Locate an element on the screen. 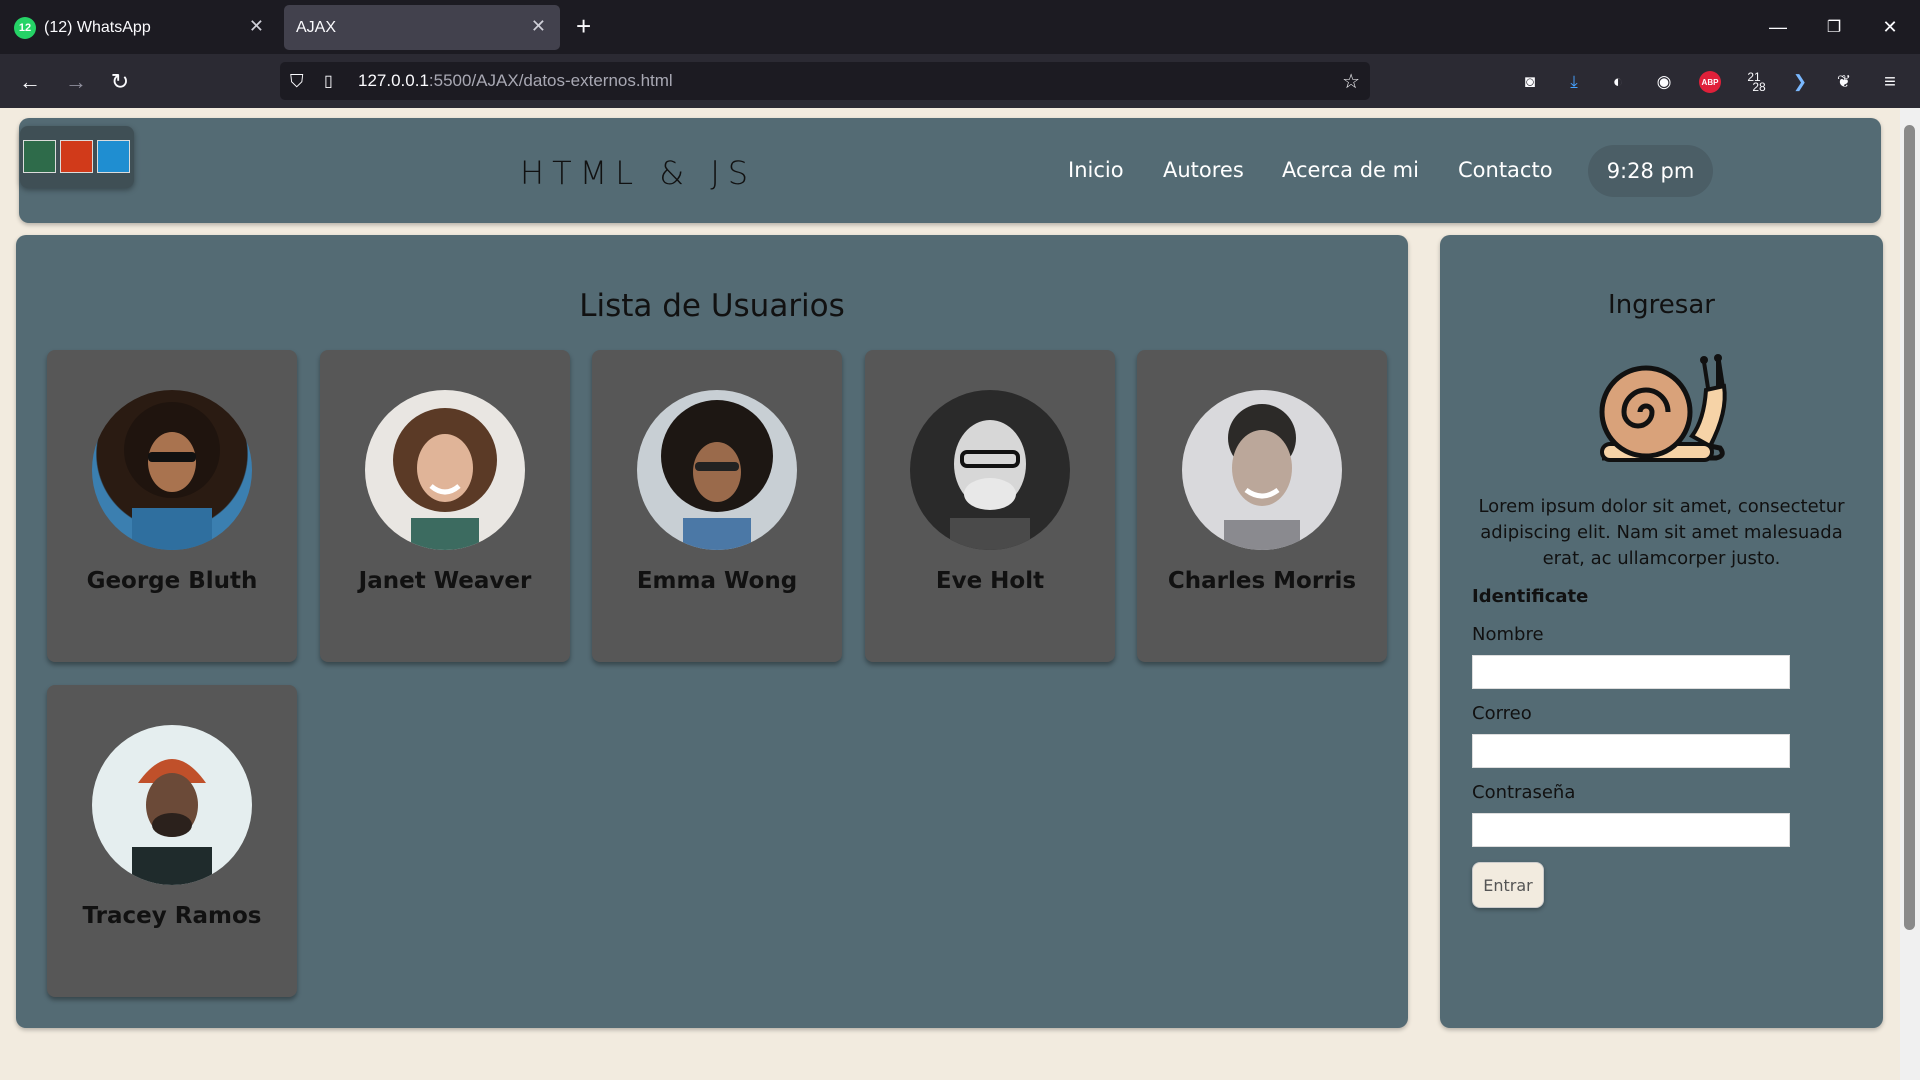 Image resolution: width=1920 pixels, height=1080 pixels. email-field is located at coordinates (1631, 751).